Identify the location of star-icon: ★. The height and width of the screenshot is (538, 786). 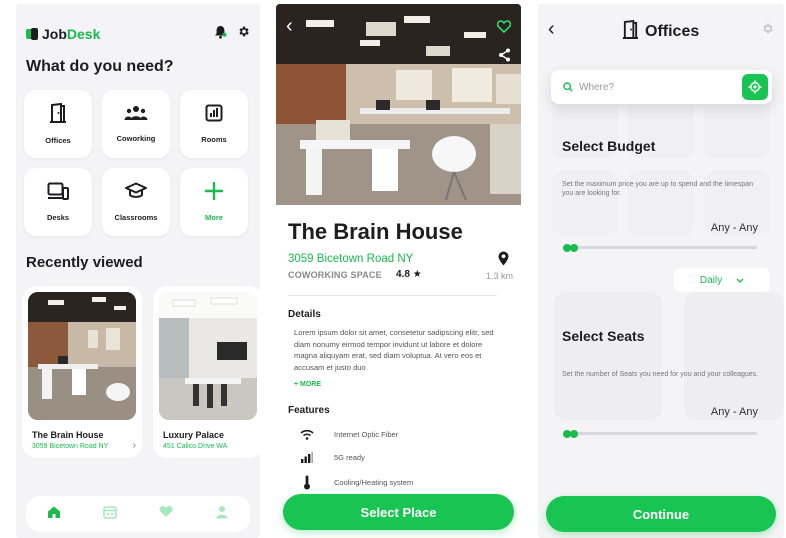
(417, 274).